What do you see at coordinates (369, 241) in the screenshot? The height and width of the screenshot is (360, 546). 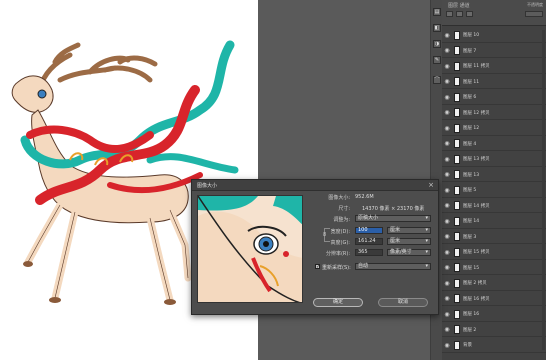 I see `height-input: 161.24` at bounding box center [369, 241].